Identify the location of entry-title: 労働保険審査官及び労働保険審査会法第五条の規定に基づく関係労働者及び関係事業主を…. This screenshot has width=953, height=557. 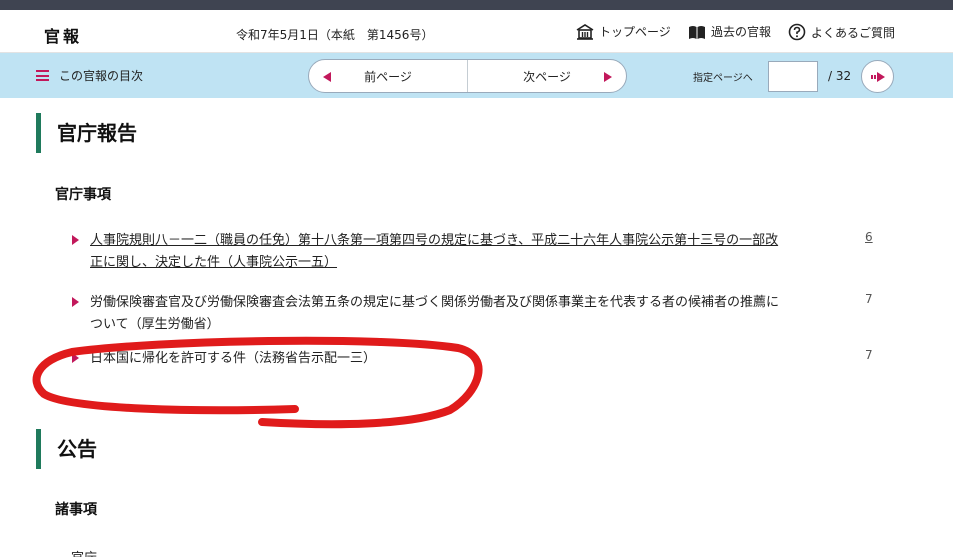
(435, 314).